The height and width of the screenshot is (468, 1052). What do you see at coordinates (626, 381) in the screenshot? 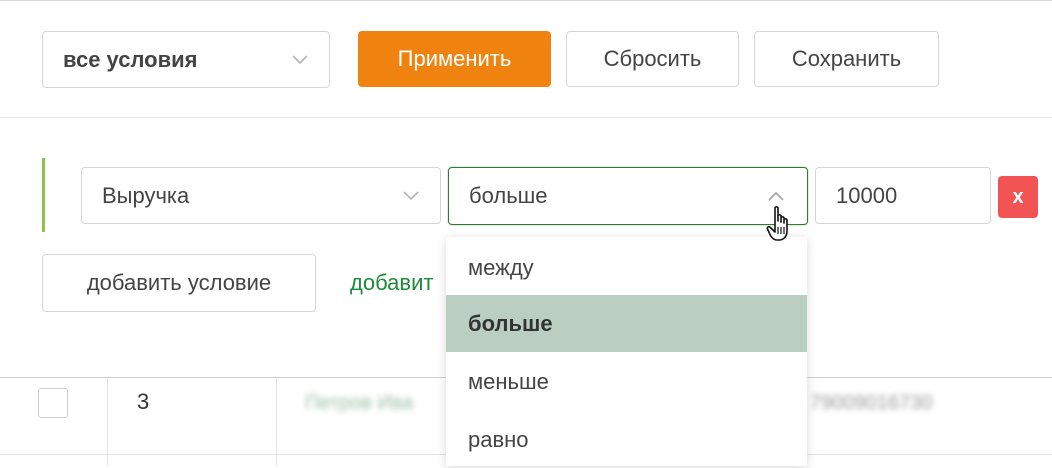
I see `menu-option-less: меньше` at bounding box center [626, 381].